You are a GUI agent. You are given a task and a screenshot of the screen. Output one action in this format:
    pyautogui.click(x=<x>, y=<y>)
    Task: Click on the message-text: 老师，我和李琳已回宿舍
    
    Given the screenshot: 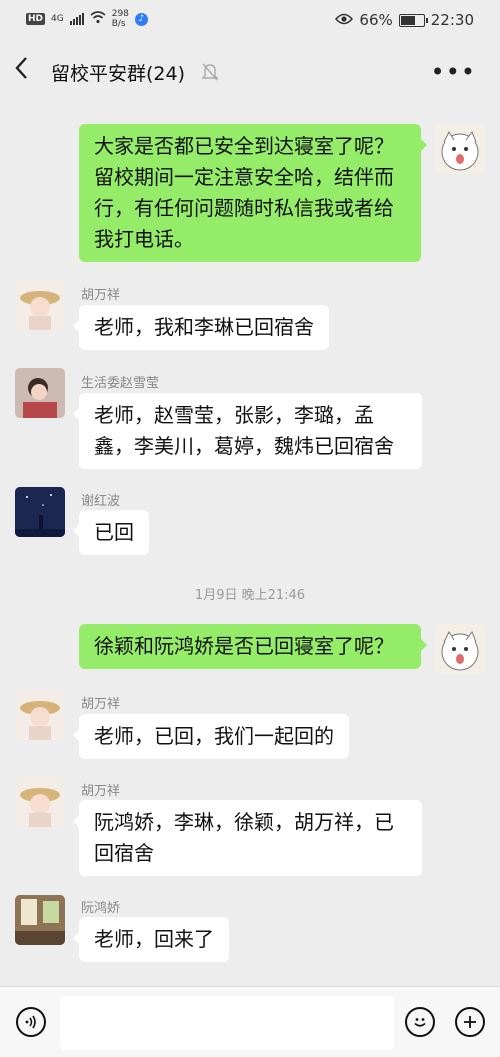 What is the action you would take?
    pyautogui.click(x=204, y=327)
    